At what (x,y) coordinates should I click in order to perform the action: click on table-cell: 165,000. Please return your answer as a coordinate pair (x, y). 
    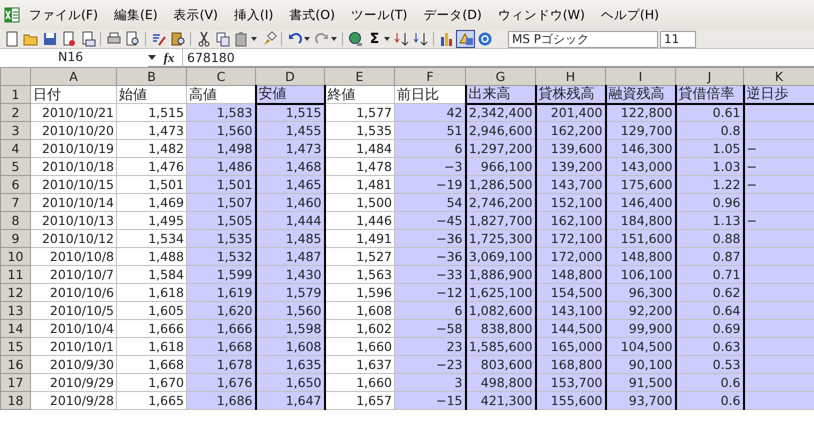
    Looking at the image, I should click on (571, 347).